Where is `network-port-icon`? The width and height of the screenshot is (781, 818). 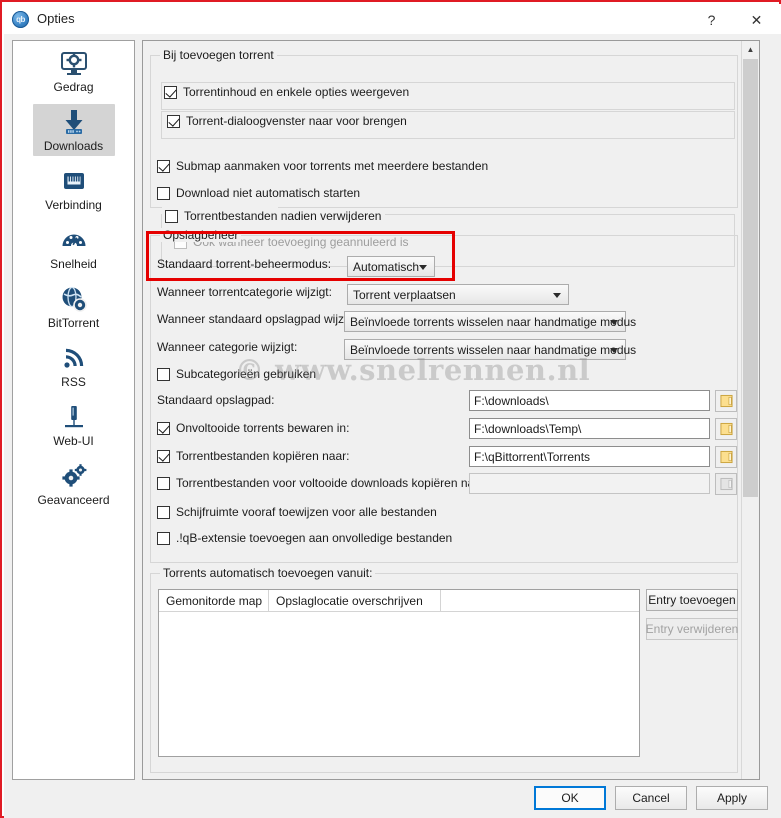
network-port-icon is located at coordinates (74, 181).